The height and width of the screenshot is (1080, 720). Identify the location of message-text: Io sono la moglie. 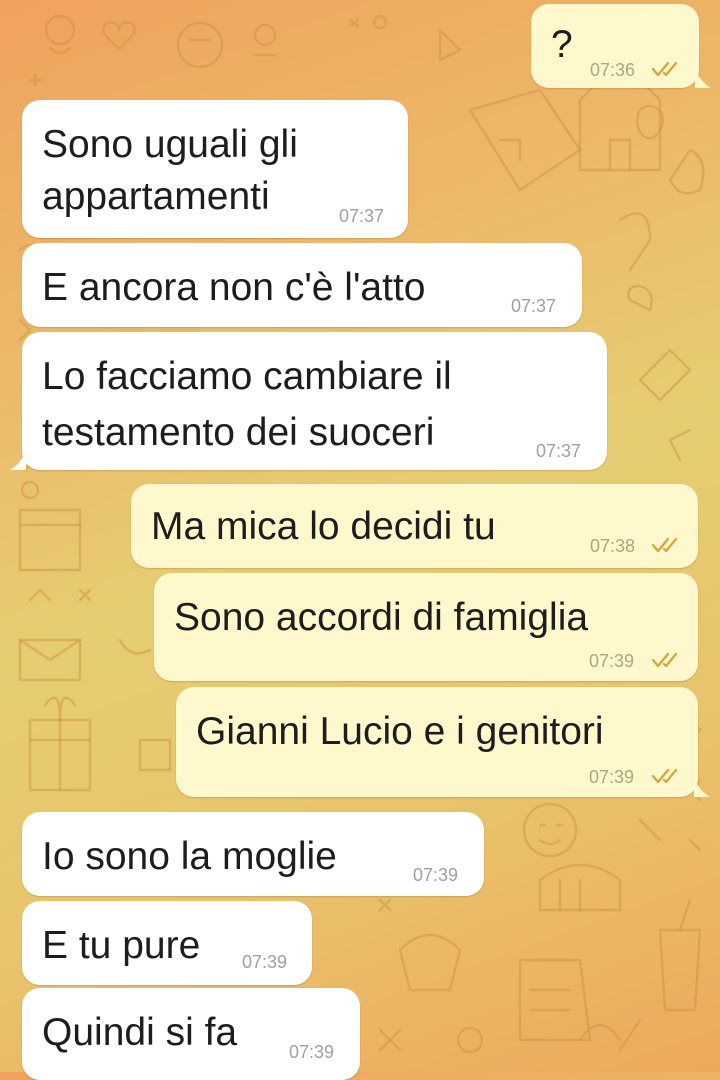
(189, 856).